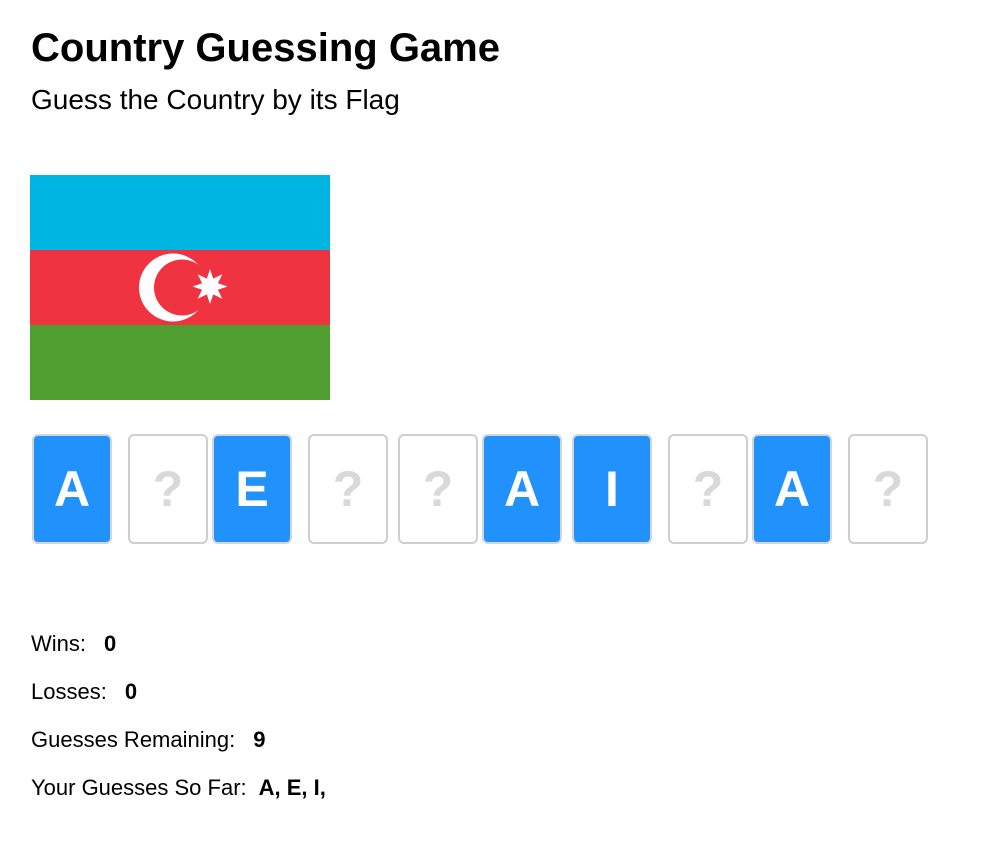  Describe the element at coordinates (612, 489) in the screenshot. I see `letter-tile: I` at that location.